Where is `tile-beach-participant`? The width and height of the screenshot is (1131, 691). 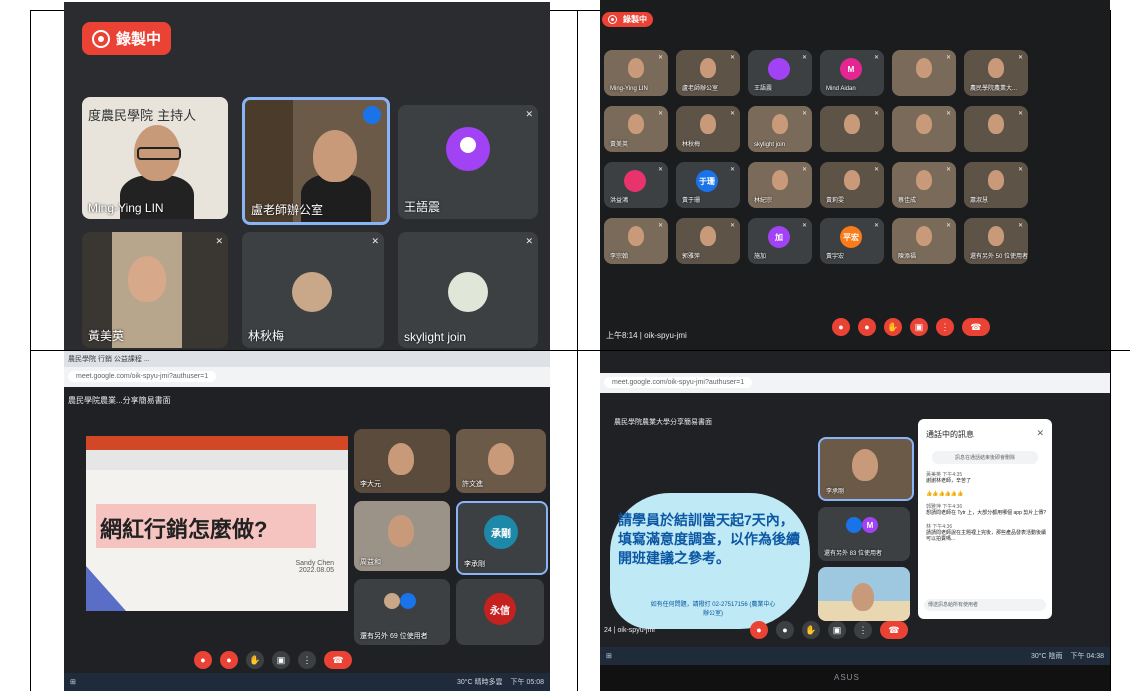
tile-beach-participant is located at coordinates (864, 594).